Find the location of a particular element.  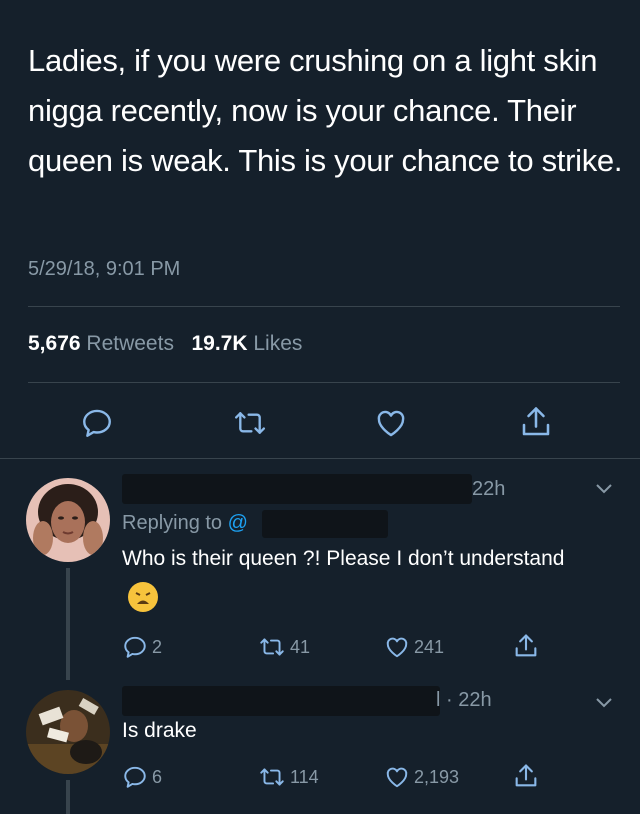

retweet-button: 114 is located at coordinates (288, 777).